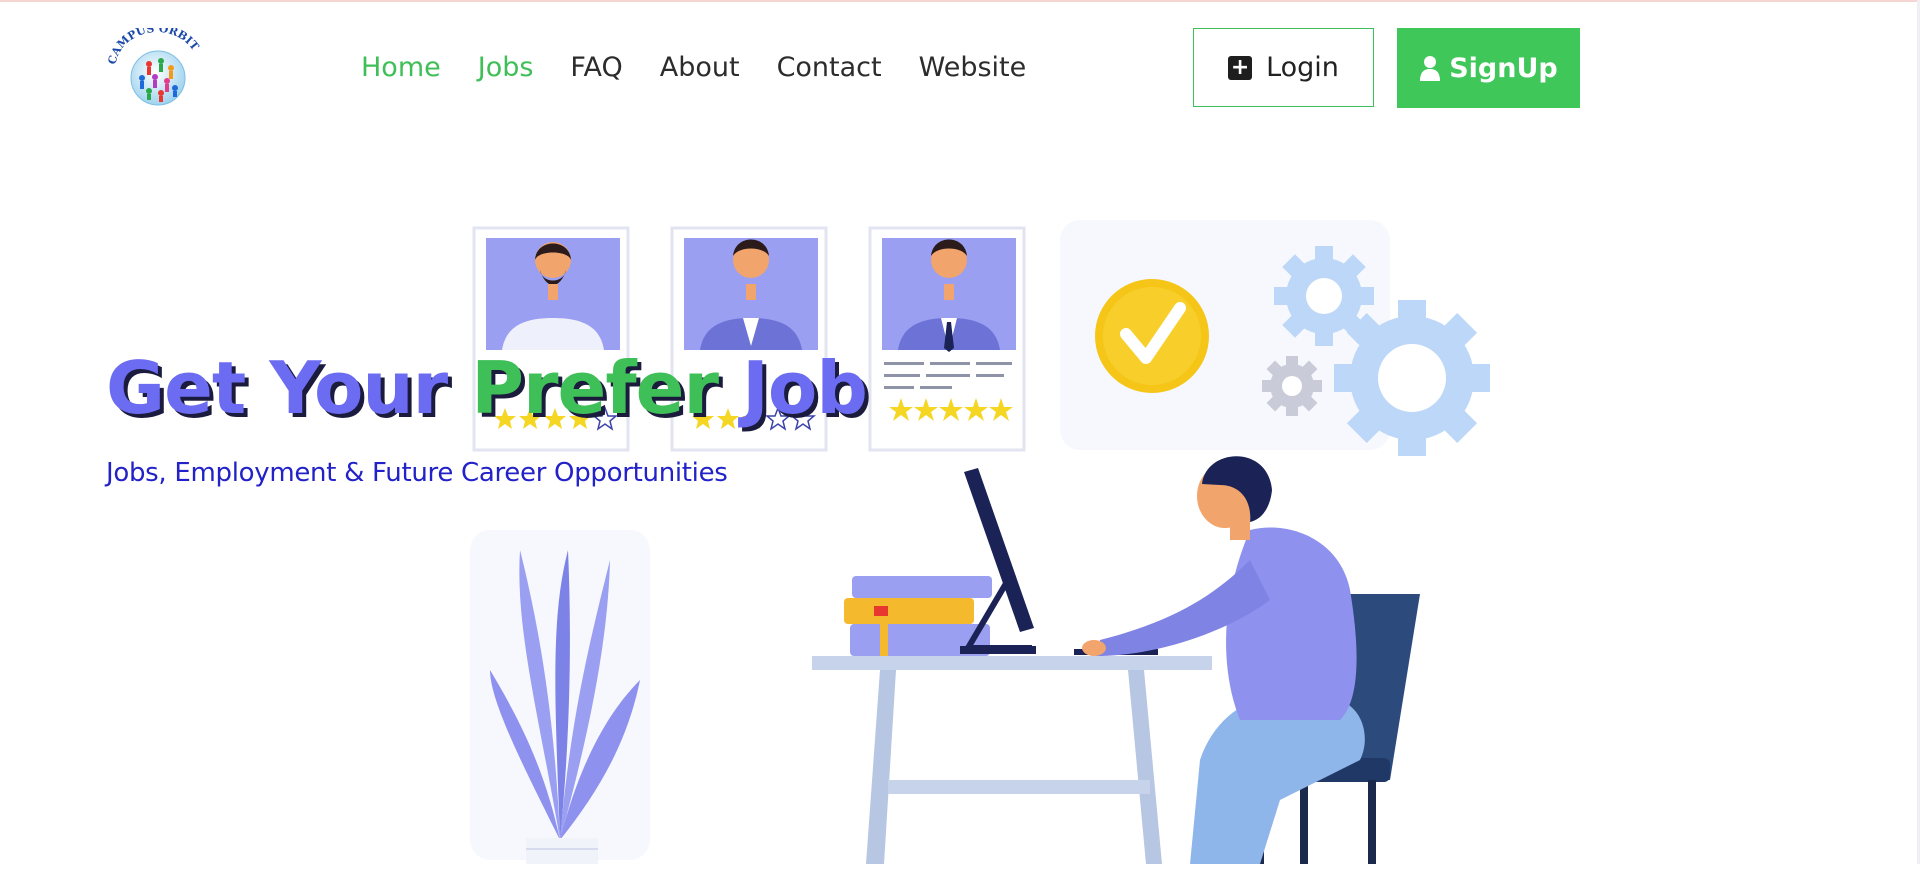 This screenshot has height=869, width=1920. Describe the element at coordinates (1503, 68) in the screenshot. I see `signup-label: SignUp` at that location.